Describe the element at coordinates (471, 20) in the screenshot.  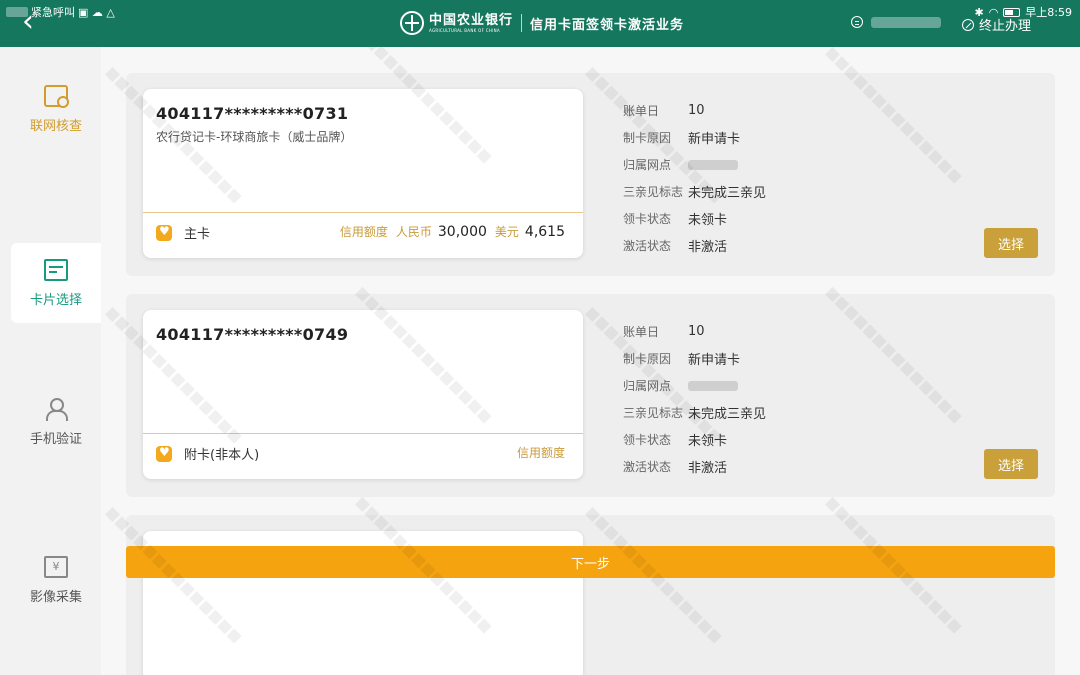
I see `bank-name-cn: 中国农业银行` at that location.